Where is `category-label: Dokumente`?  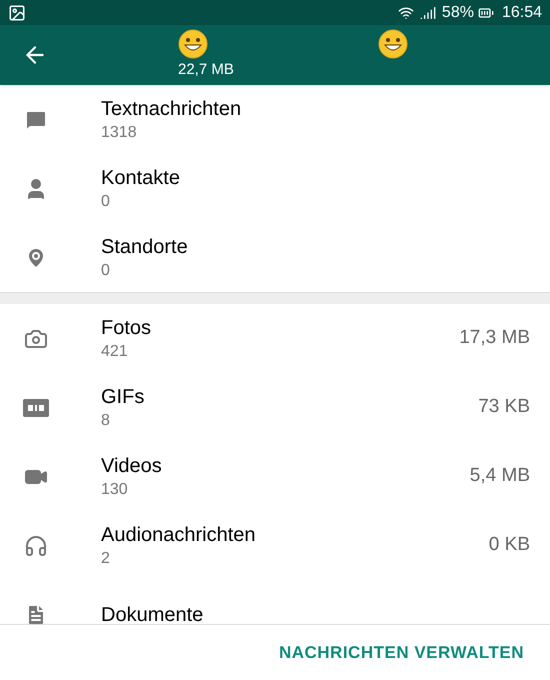 category-label: Dokumente is located at coordinates (152, 613).